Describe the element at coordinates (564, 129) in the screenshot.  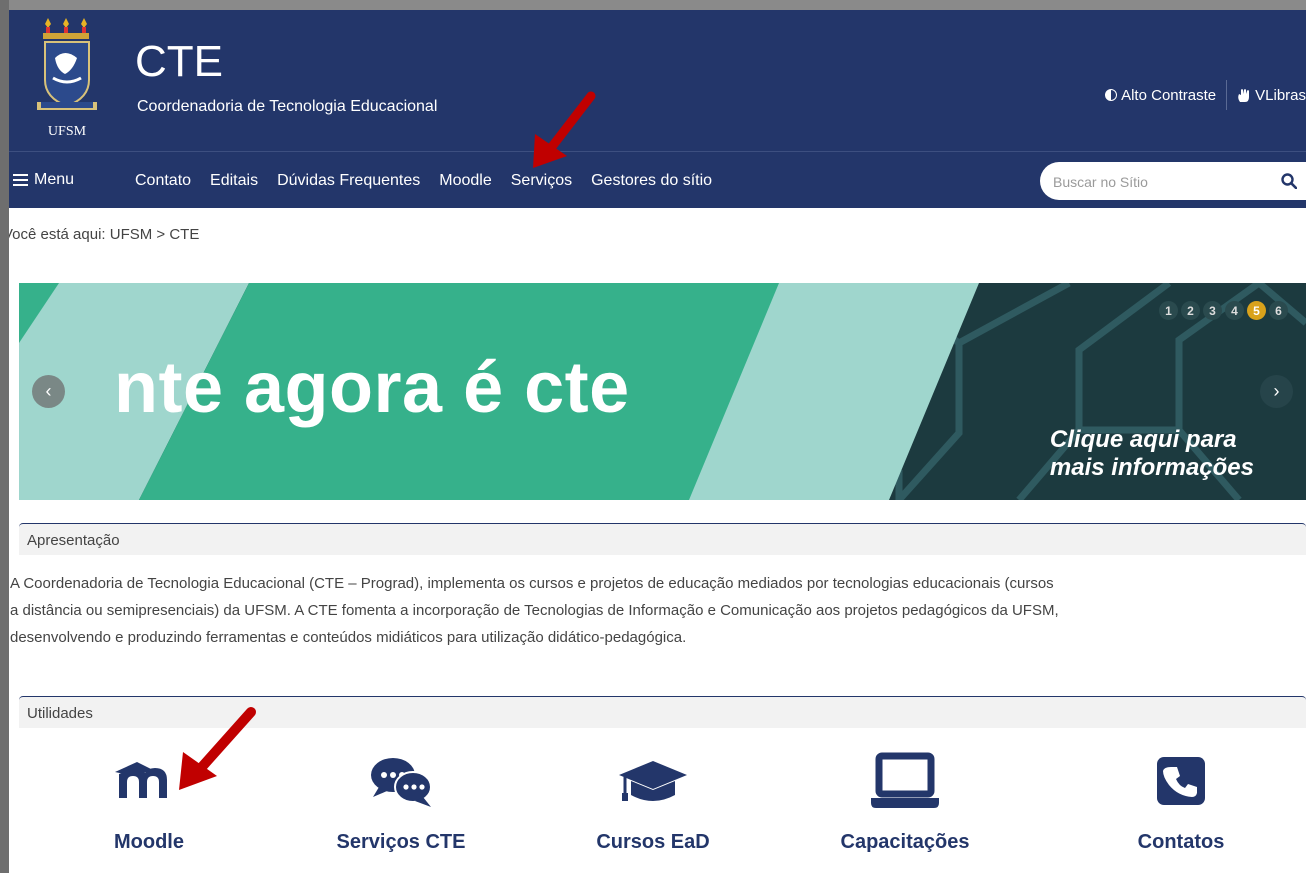
I see `annotation-arrow-nav` at that location.